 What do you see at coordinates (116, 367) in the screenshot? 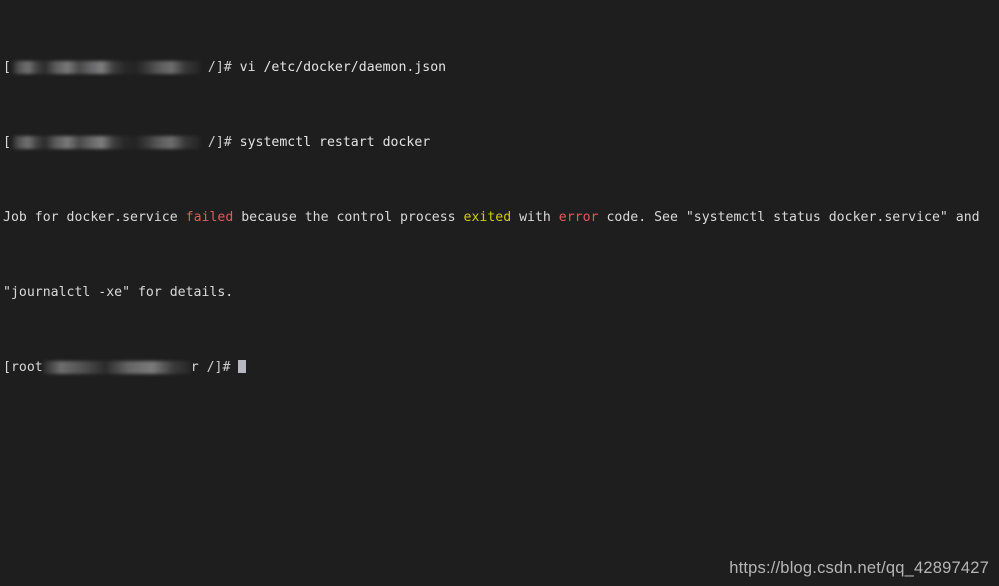
I see `redacted-host-path` at bounding box center [116, 367].